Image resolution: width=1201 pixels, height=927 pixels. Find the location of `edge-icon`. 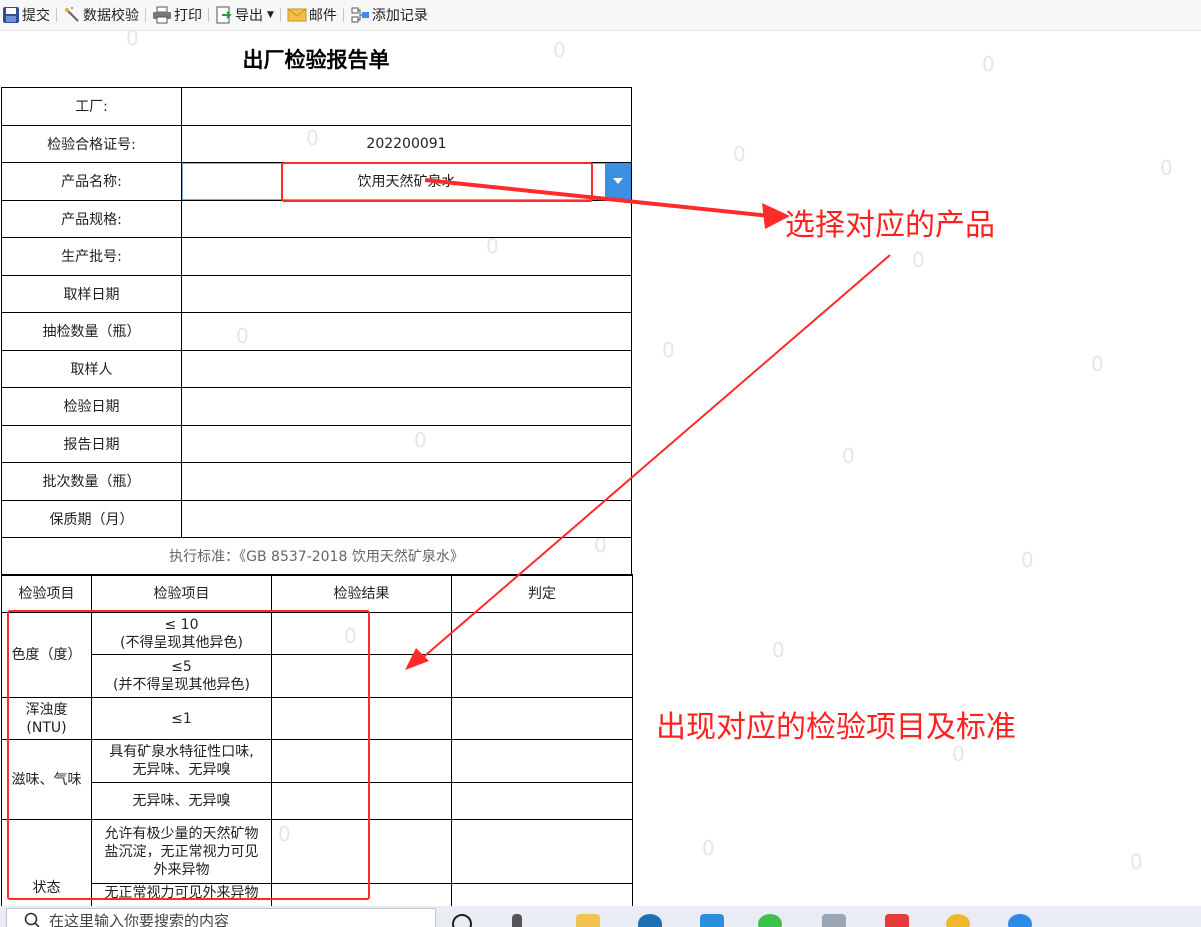

edge-icon is located at coordinates (650, 920).